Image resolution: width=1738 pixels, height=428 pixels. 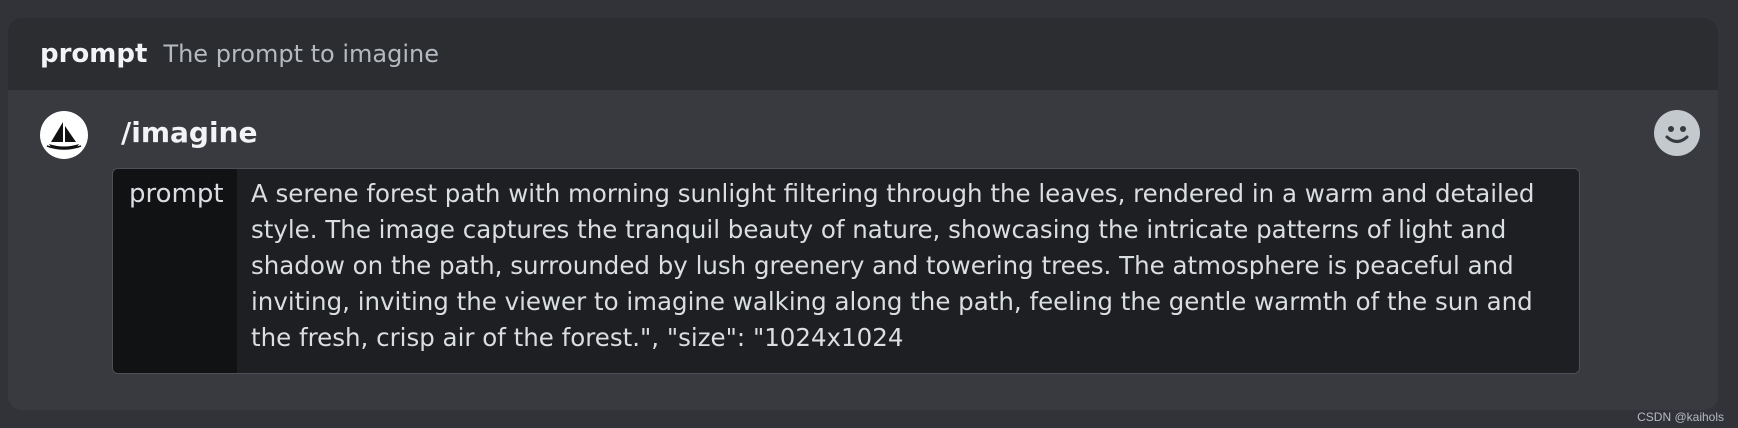 I want to click on midjourney-boat-icon, so click(x=64, y=136).